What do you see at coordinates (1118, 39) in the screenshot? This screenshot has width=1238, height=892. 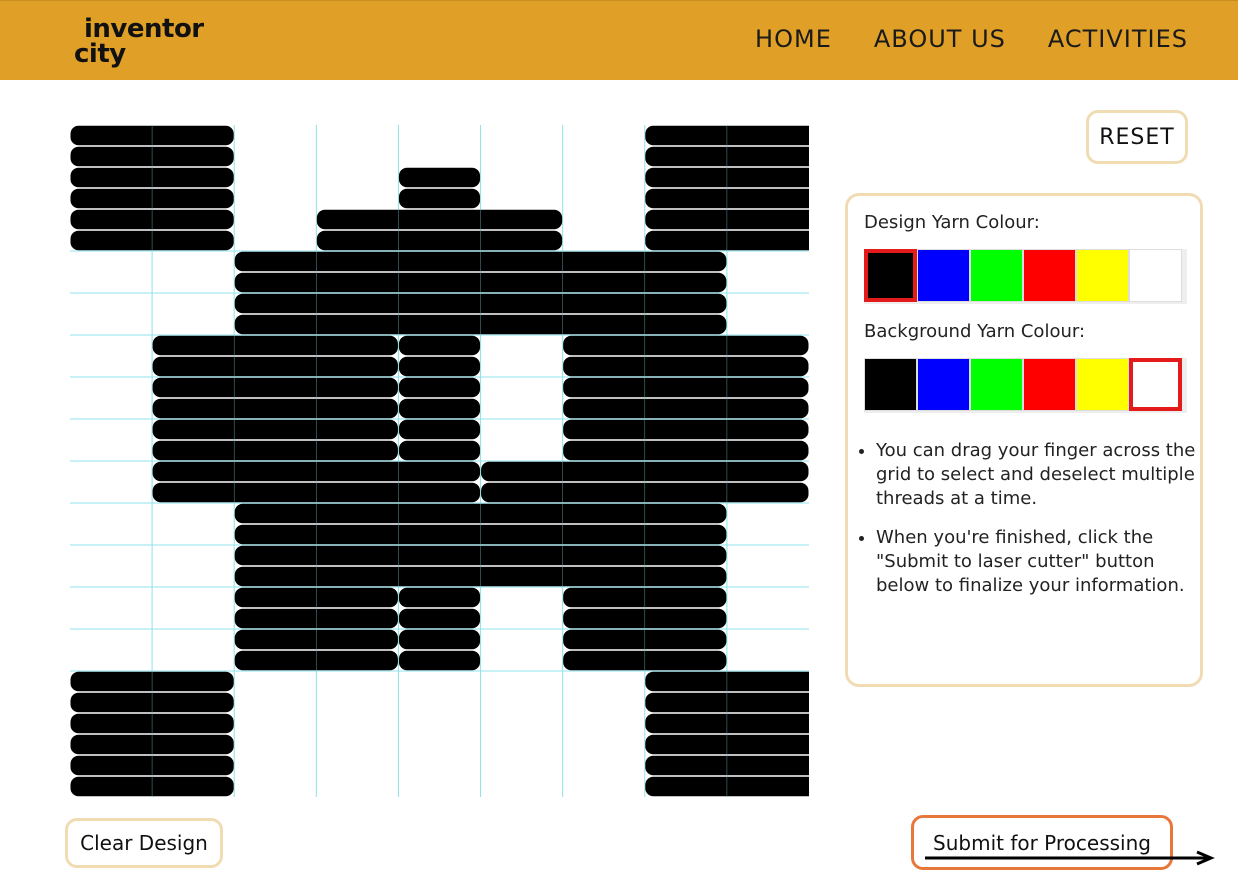 I see `nav-activities-link: ACTIVITIES` at bounding box center [1118, 39].